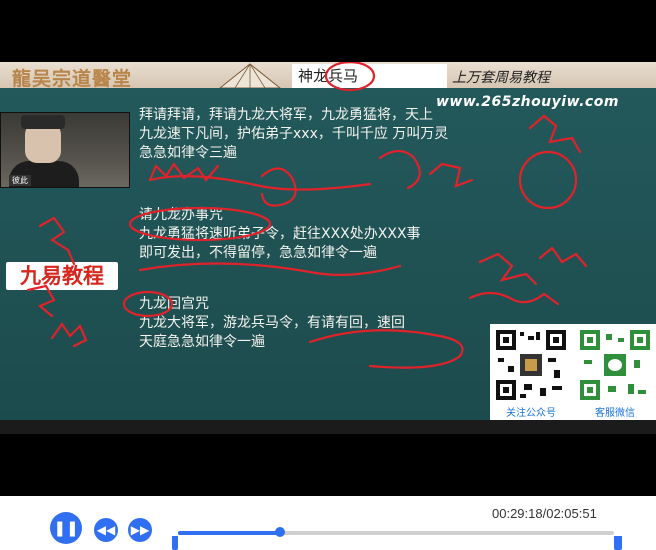 This screenshot has height=550, width=656. What do you see at coordinates (280, 234) in the screenshot?
I see `text-line: 九龙勇猛将速听弟子令，赶往XXX处办XXX事` at bounding box center [280, 234].